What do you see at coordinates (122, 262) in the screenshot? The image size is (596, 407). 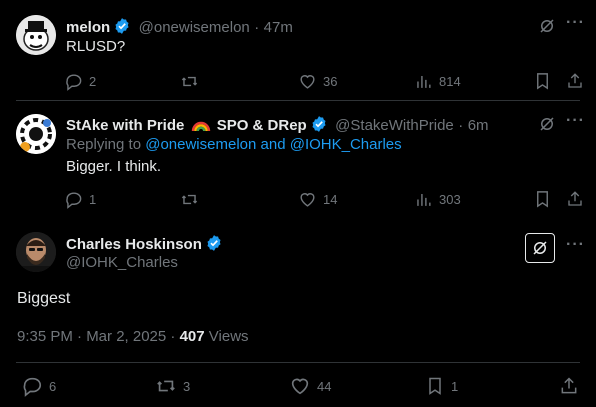 I see `handle: @IOHK_Charles` at bounding box center [122, 262].